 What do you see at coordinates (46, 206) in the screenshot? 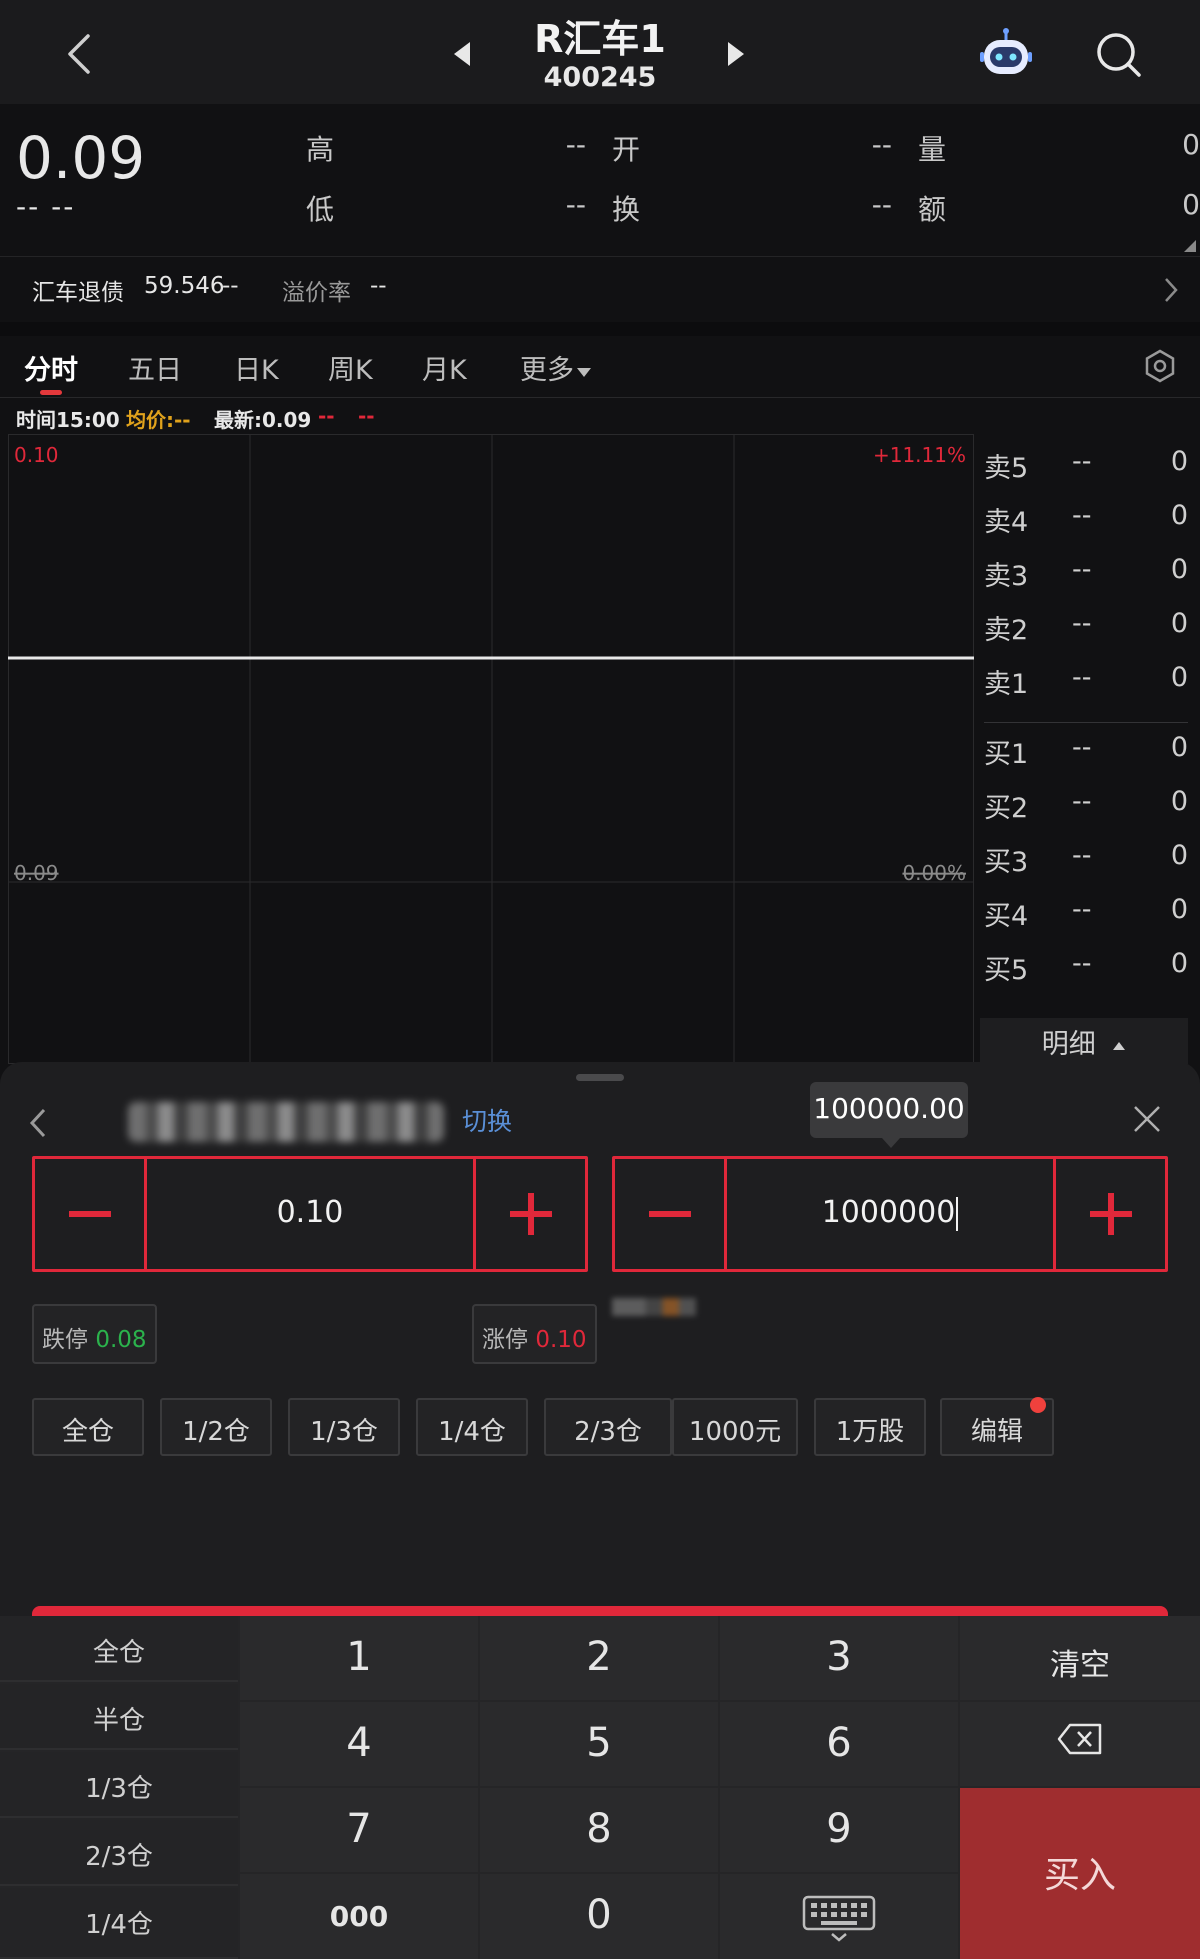
I see `price-change: -- --` at bounding box center [46, 206].